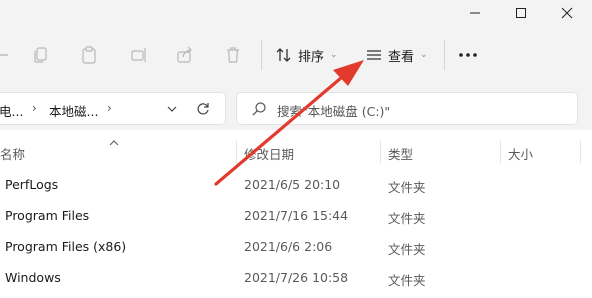 Image resolution: width=592 pixels, height=298 pixels. What do you see at coordinates (269, 153) in the screenshot?
I see `column-header-date: 修改日期` at bounding box center [269, 153].